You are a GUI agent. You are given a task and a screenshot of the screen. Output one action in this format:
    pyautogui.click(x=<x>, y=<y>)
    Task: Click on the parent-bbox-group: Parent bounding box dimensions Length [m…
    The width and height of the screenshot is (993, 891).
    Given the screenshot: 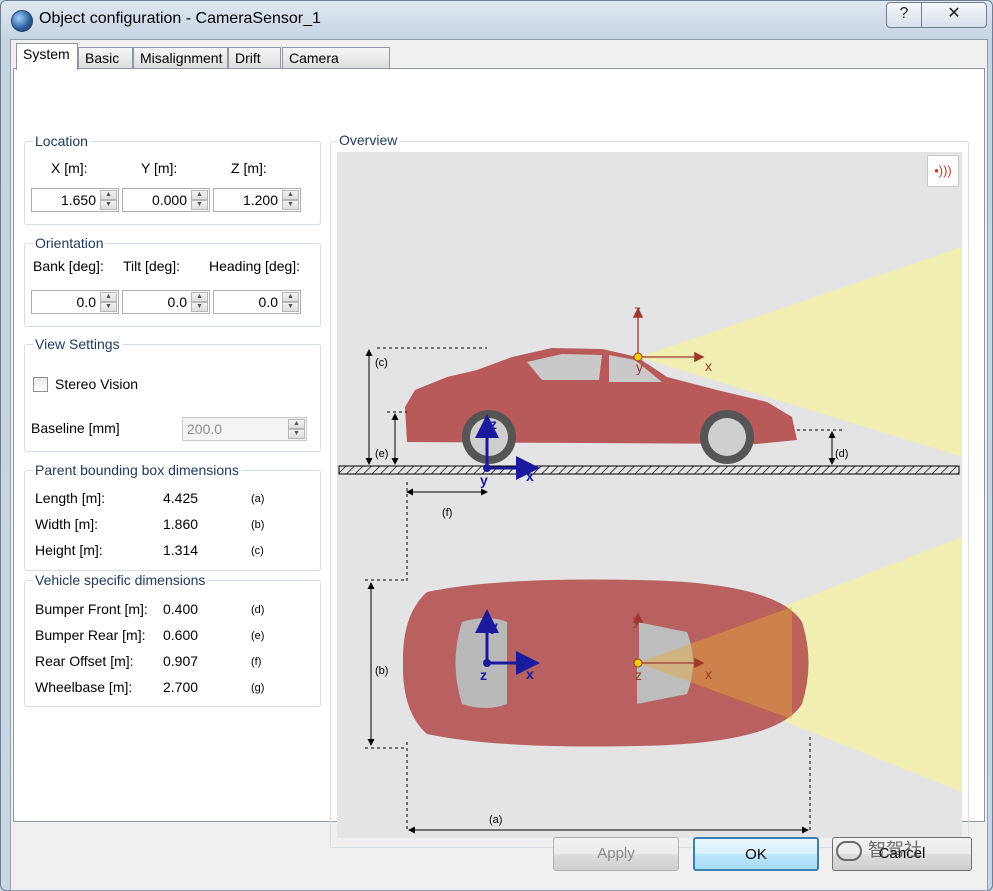 What is the action you would take?
    pyautogui.click(x=172, y=516)
    